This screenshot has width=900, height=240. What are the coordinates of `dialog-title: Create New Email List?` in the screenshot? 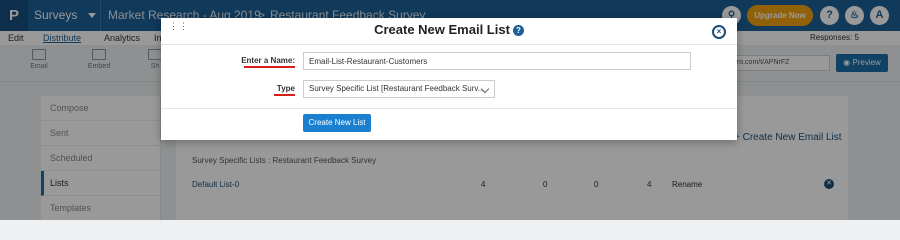 It's located at (449, 29).